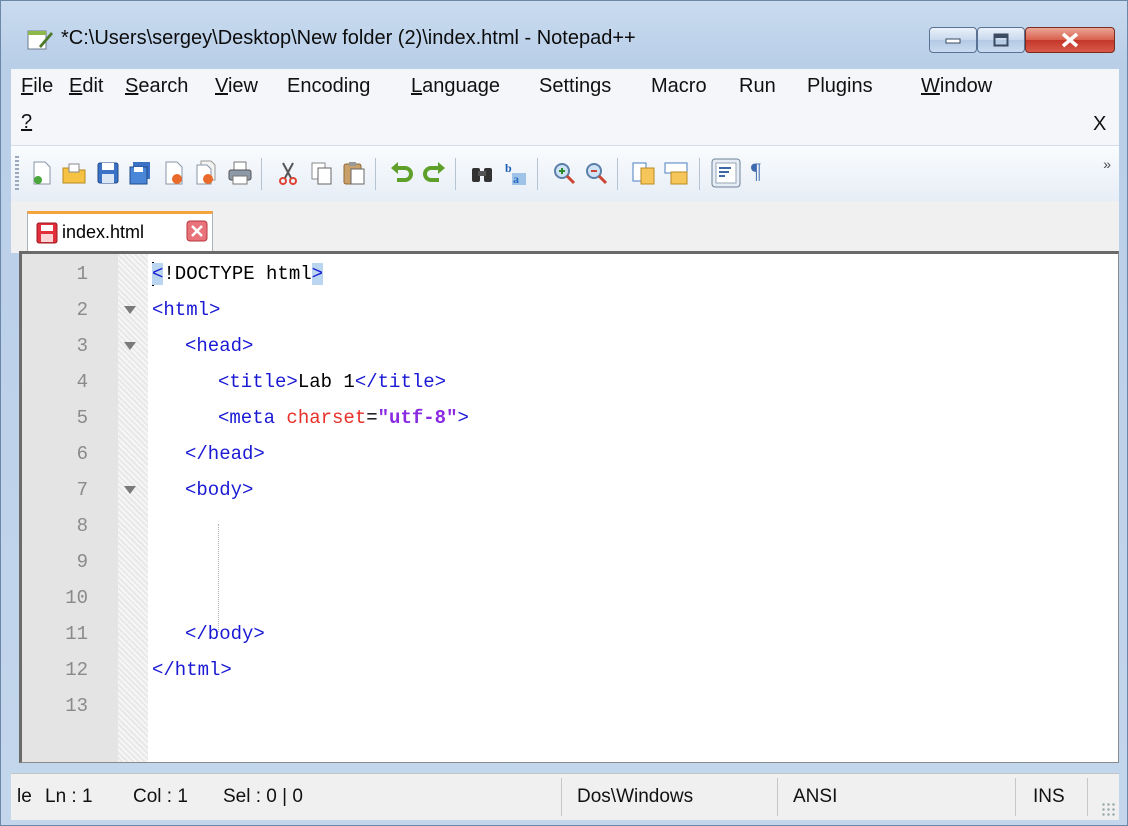 Image resolution: width=1128 pixels, height=826 pixels. Describe the element at coordinates (326, 418) in the screenshot. I see `code-token: charset` at that location.